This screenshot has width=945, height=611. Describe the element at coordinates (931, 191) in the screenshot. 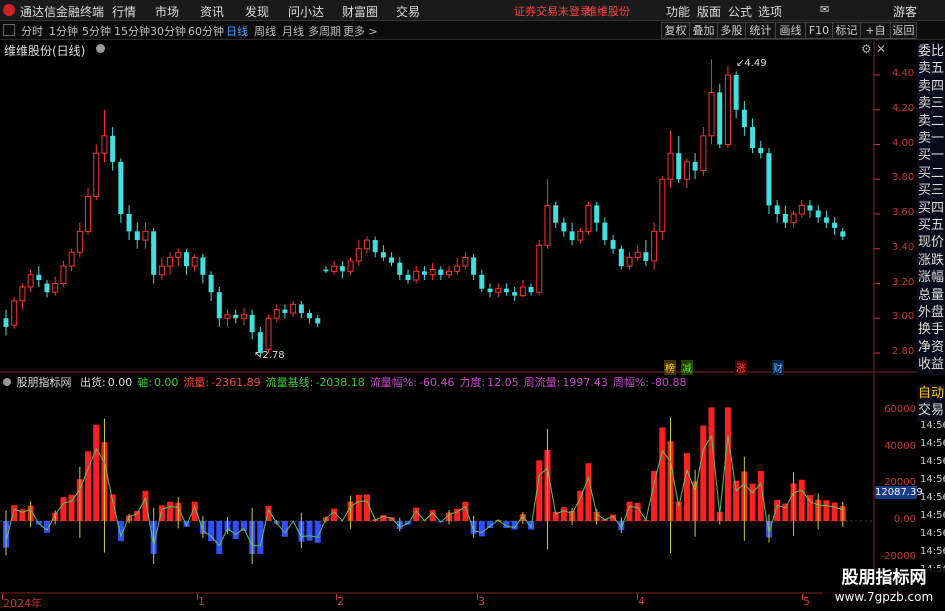

I see `side-panel-item-8: 买三` at that location.